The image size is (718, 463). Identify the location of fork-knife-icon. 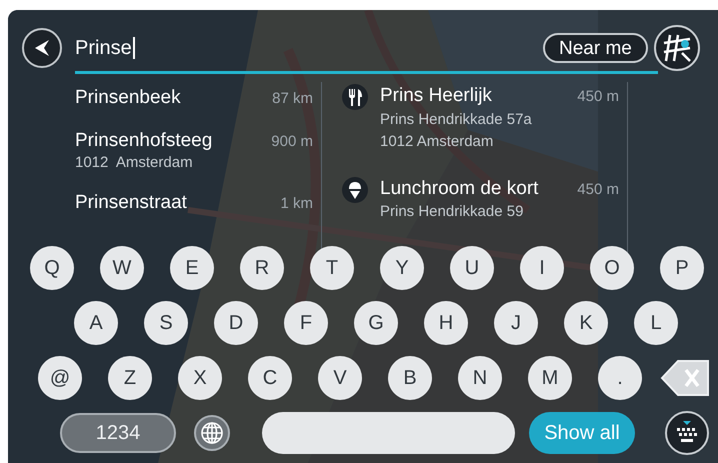
(355, 97).